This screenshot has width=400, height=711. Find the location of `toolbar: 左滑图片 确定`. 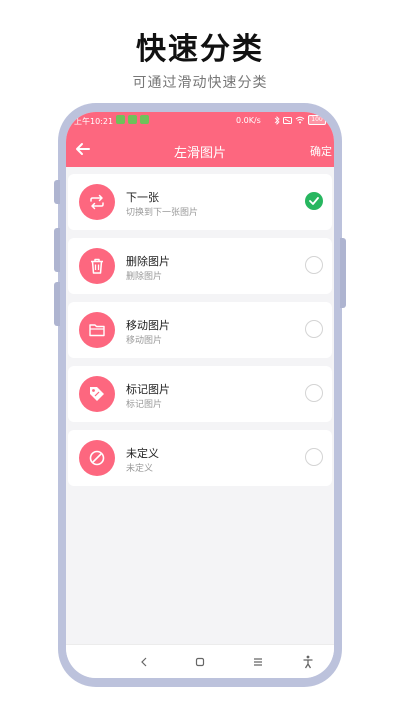

toolbar: 左滑图片 确定 is located at coordinates (200, 150).